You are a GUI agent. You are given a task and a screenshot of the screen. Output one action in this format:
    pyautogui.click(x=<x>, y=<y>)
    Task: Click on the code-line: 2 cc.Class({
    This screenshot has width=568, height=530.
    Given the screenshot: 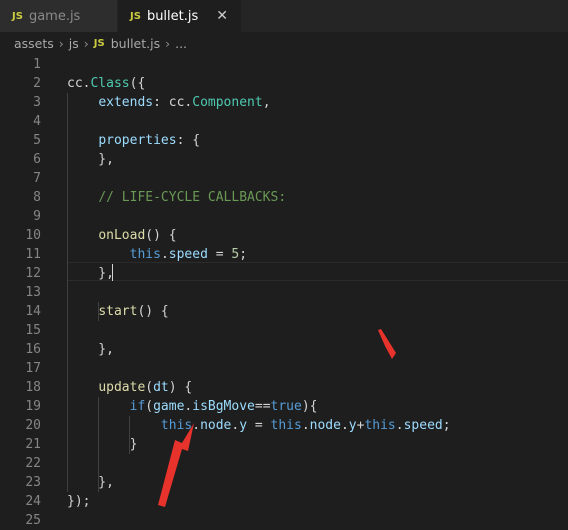 What is the action you would take?
    pyautogui.click(x=284, y=83)
    